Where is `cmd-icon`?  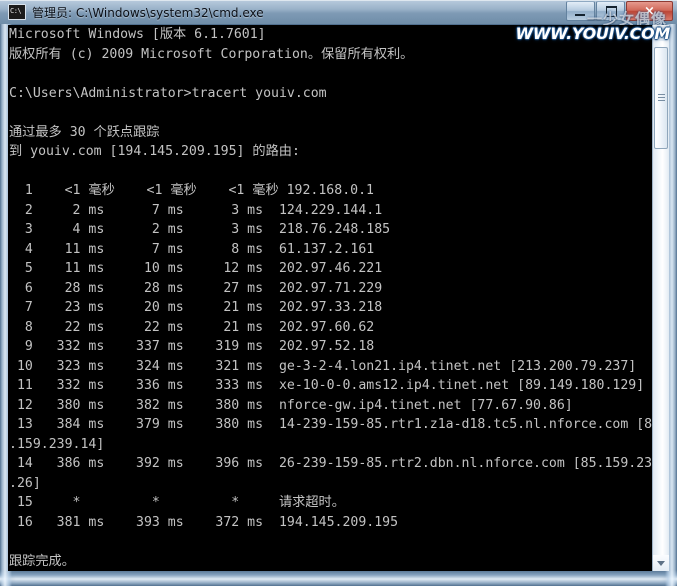
cmd-icon is located at coordinates (17, 12).